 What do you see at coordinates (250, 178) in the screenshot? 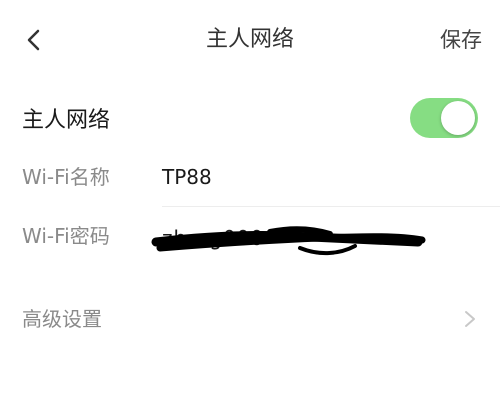
I see `wifi-name-row: Wi-Fi名称 TP88` at bounding box center [250, 178].